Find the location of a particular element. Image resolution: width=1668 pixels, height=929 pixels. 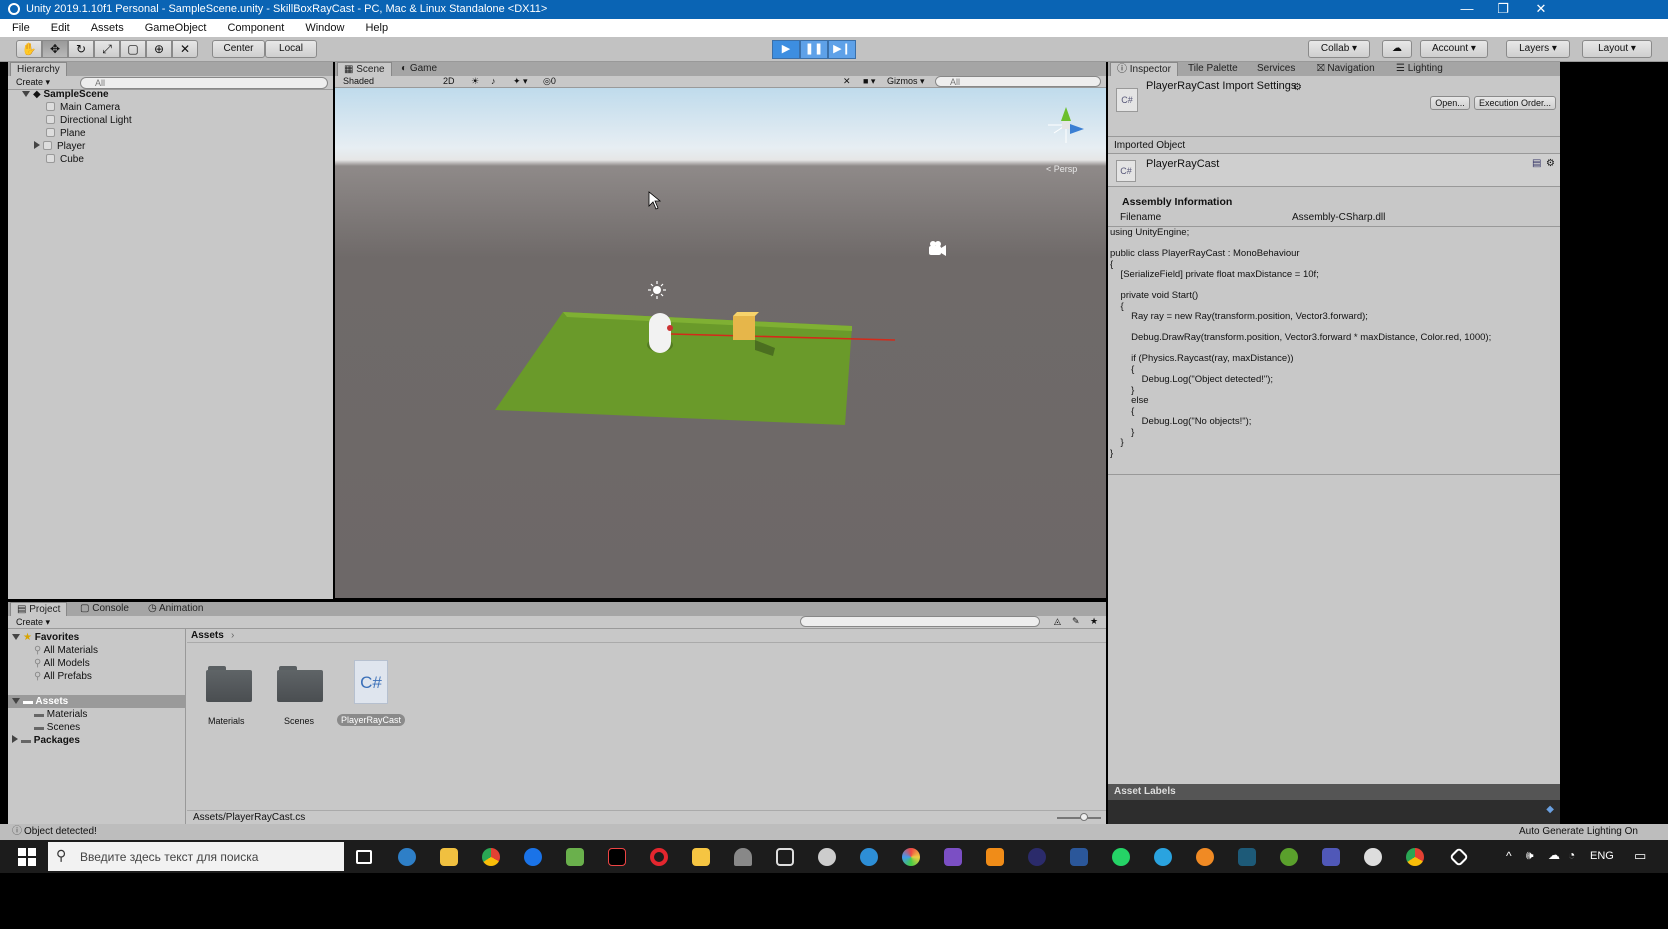

settings-gear-icon: ⚙ is located at coordinates (1297, 87).